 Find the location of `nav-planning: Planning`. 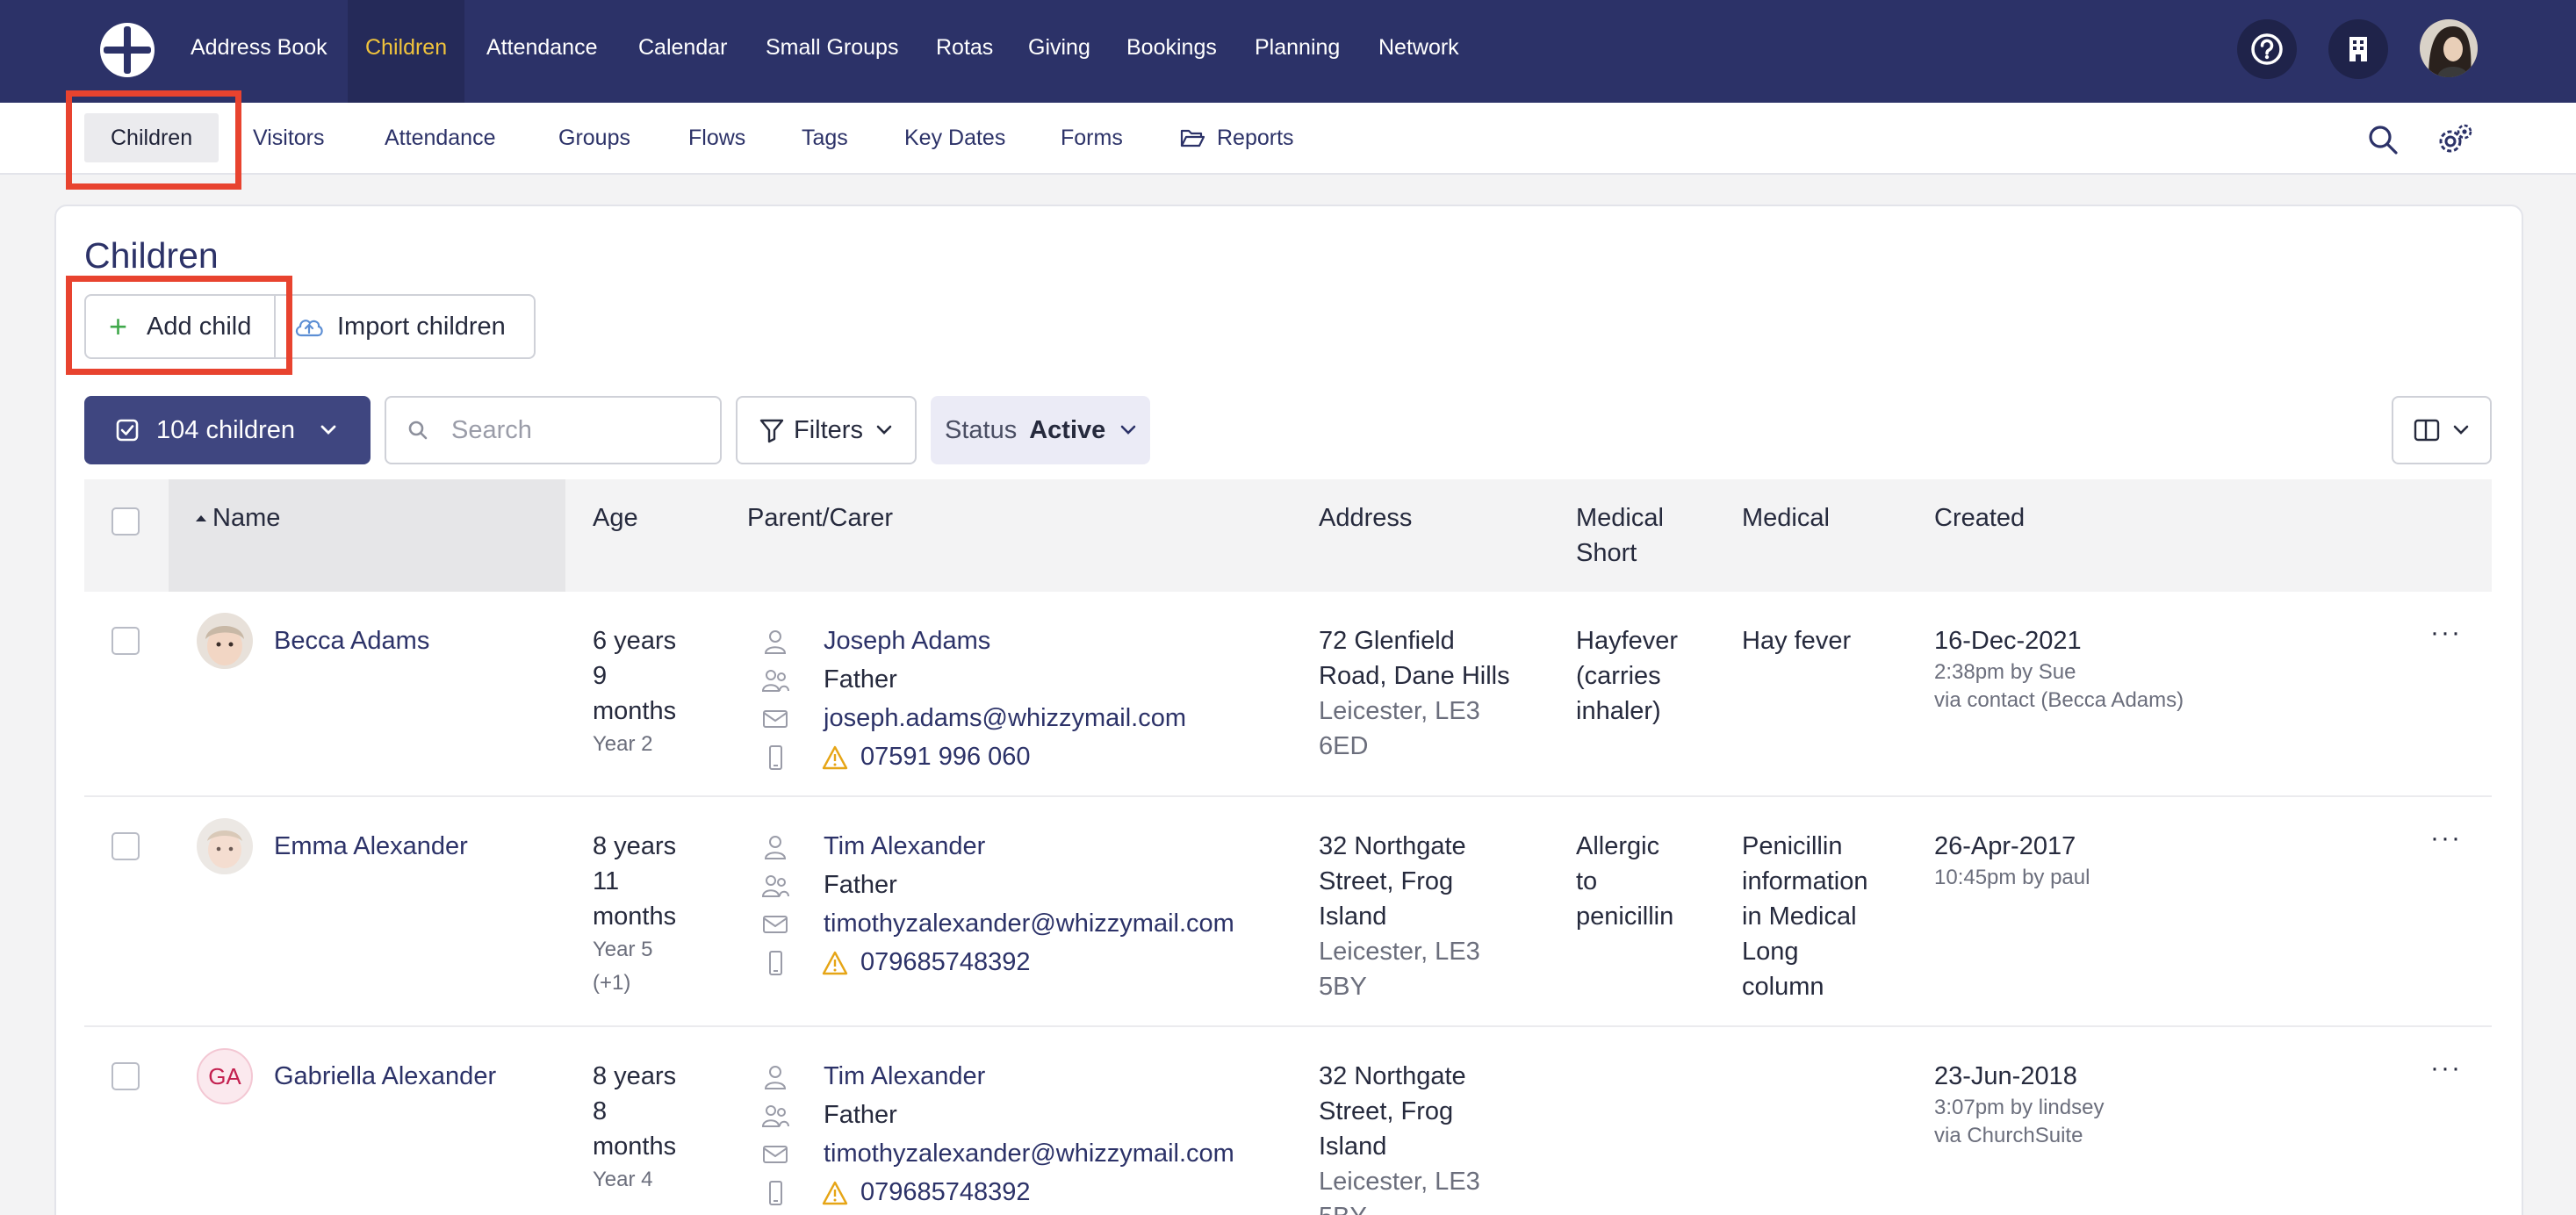

nav-planning: Planning is located at coordinates (1297, 51).